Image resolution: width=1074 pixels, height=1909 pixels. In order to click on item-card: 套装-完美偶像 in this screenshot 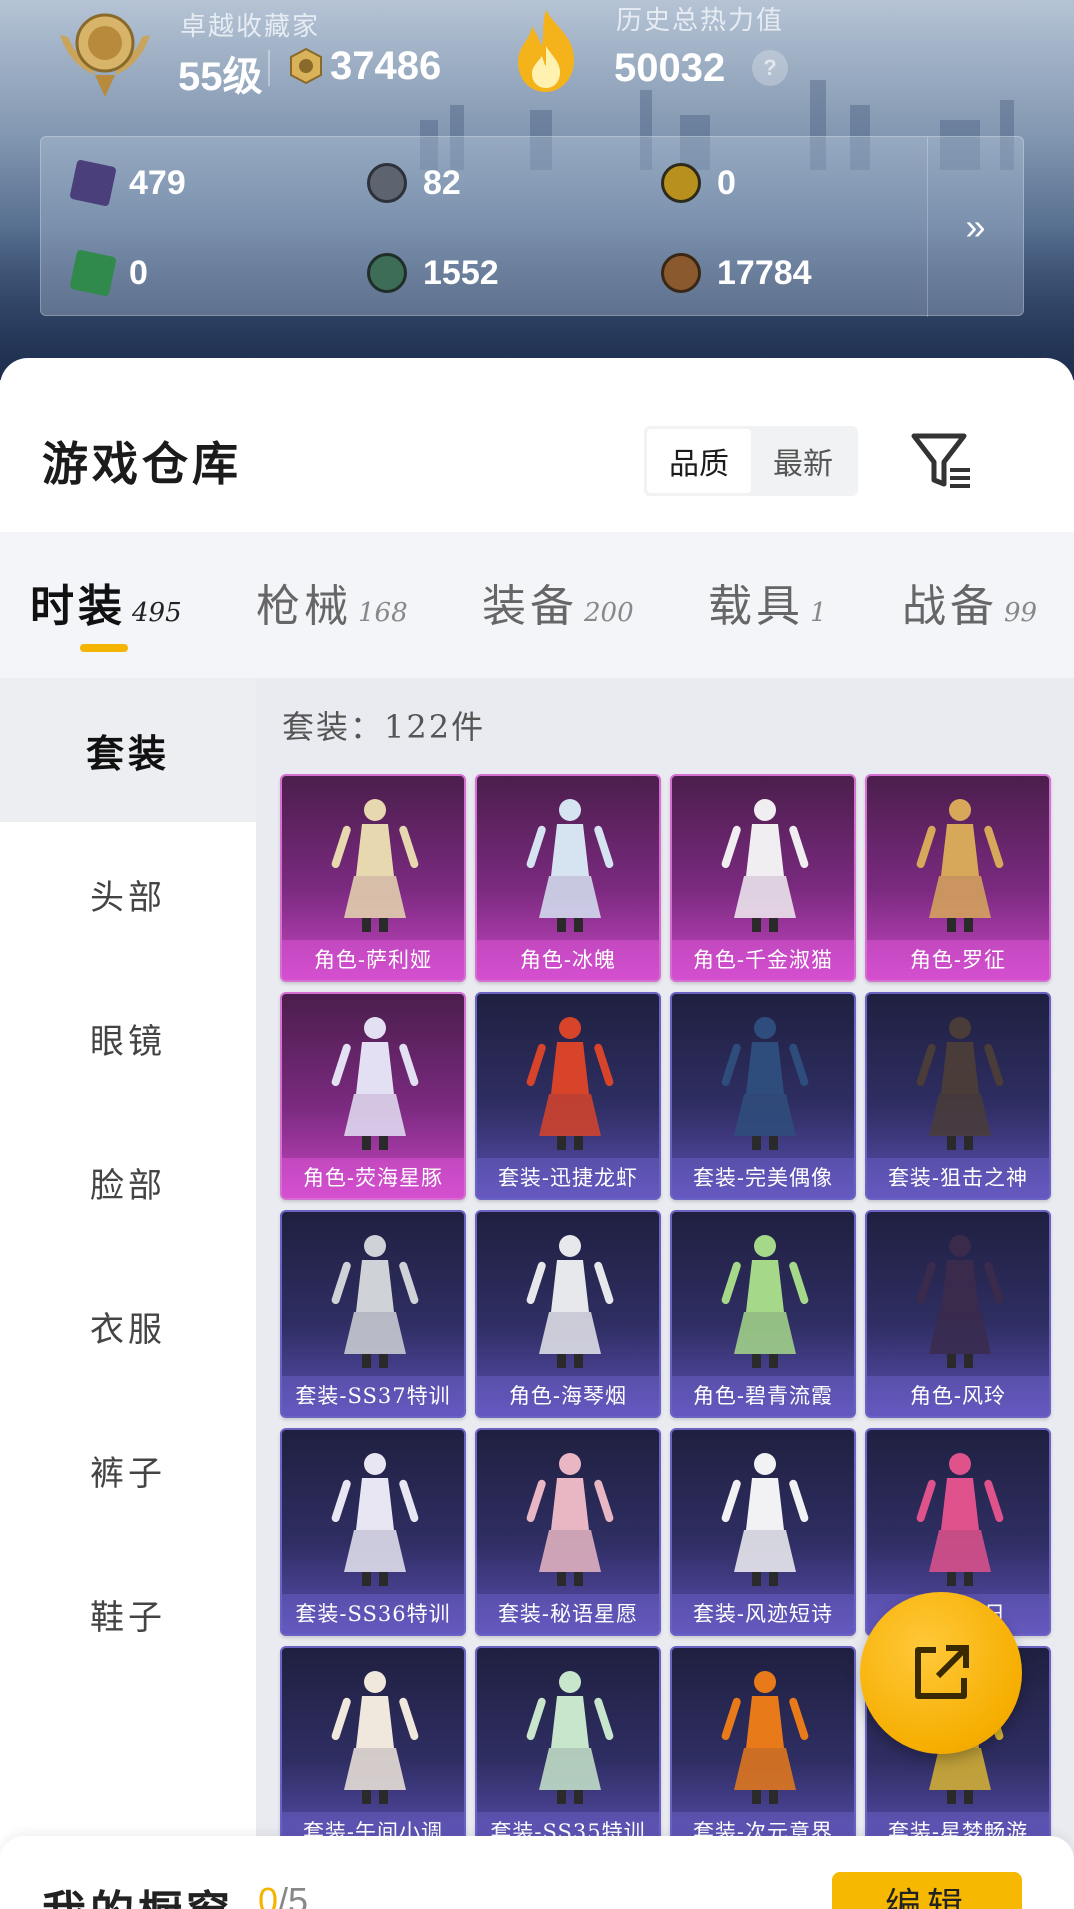, I will do `click(763, 1096)`.